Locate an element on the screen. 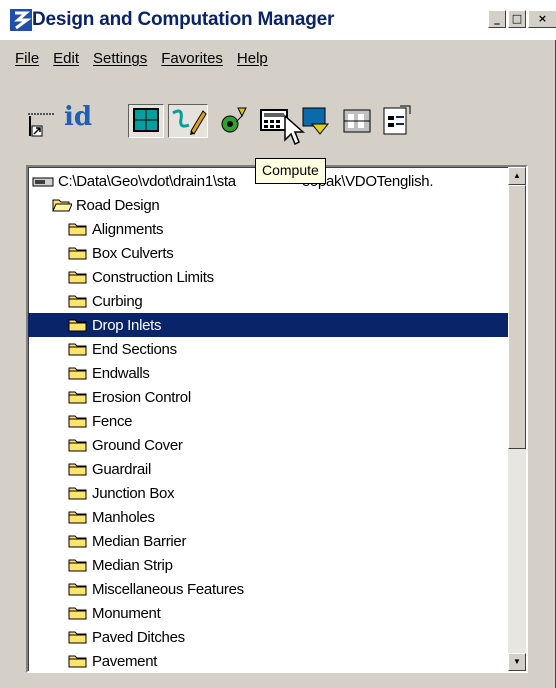 The image size is (556, 688). tree-item-label: Box Culverts is located at coordinates (133, 253).